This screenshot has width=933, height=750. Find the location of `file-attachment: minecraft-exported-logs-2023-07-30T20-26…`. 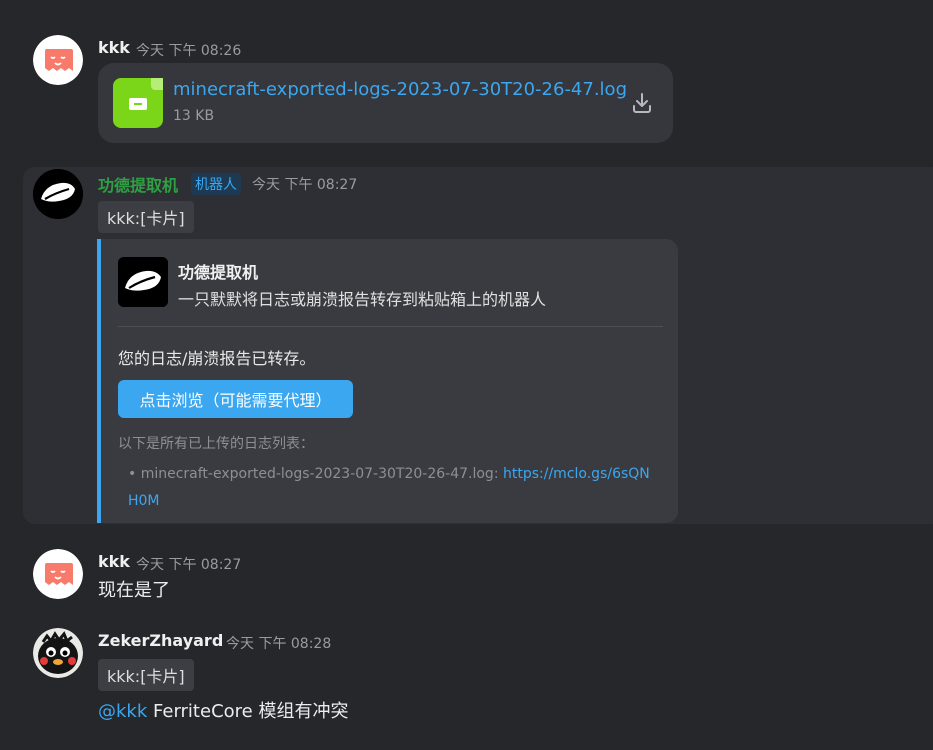

file-attachment: minecraft-exported-logs-2023-07-30T20-26… is located at coordinates (385, 103).